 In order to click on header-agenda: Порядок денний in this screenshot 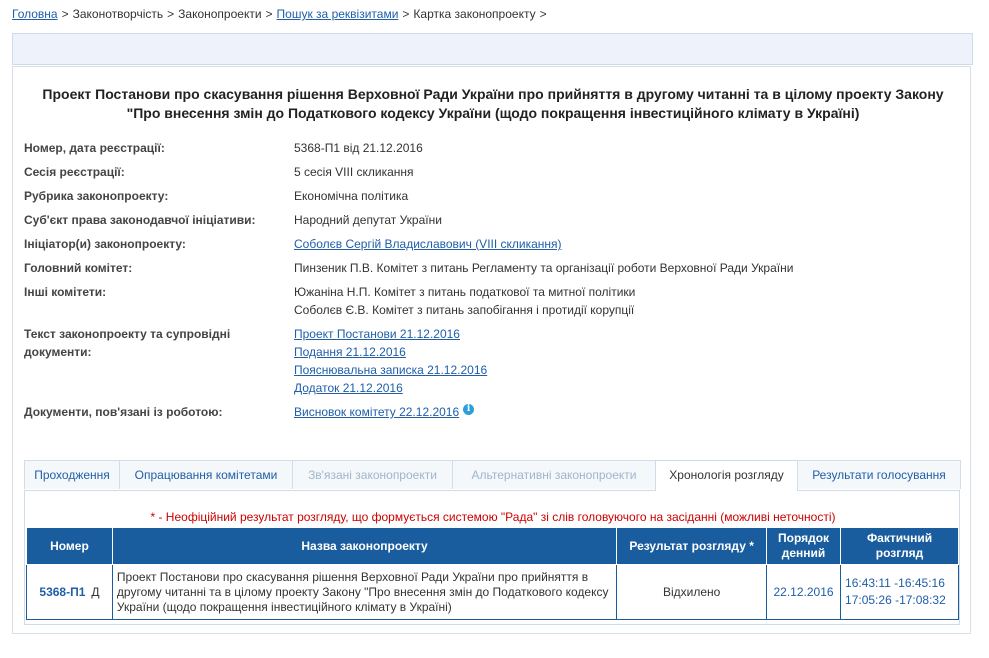, I will do `click(804, 546)`.